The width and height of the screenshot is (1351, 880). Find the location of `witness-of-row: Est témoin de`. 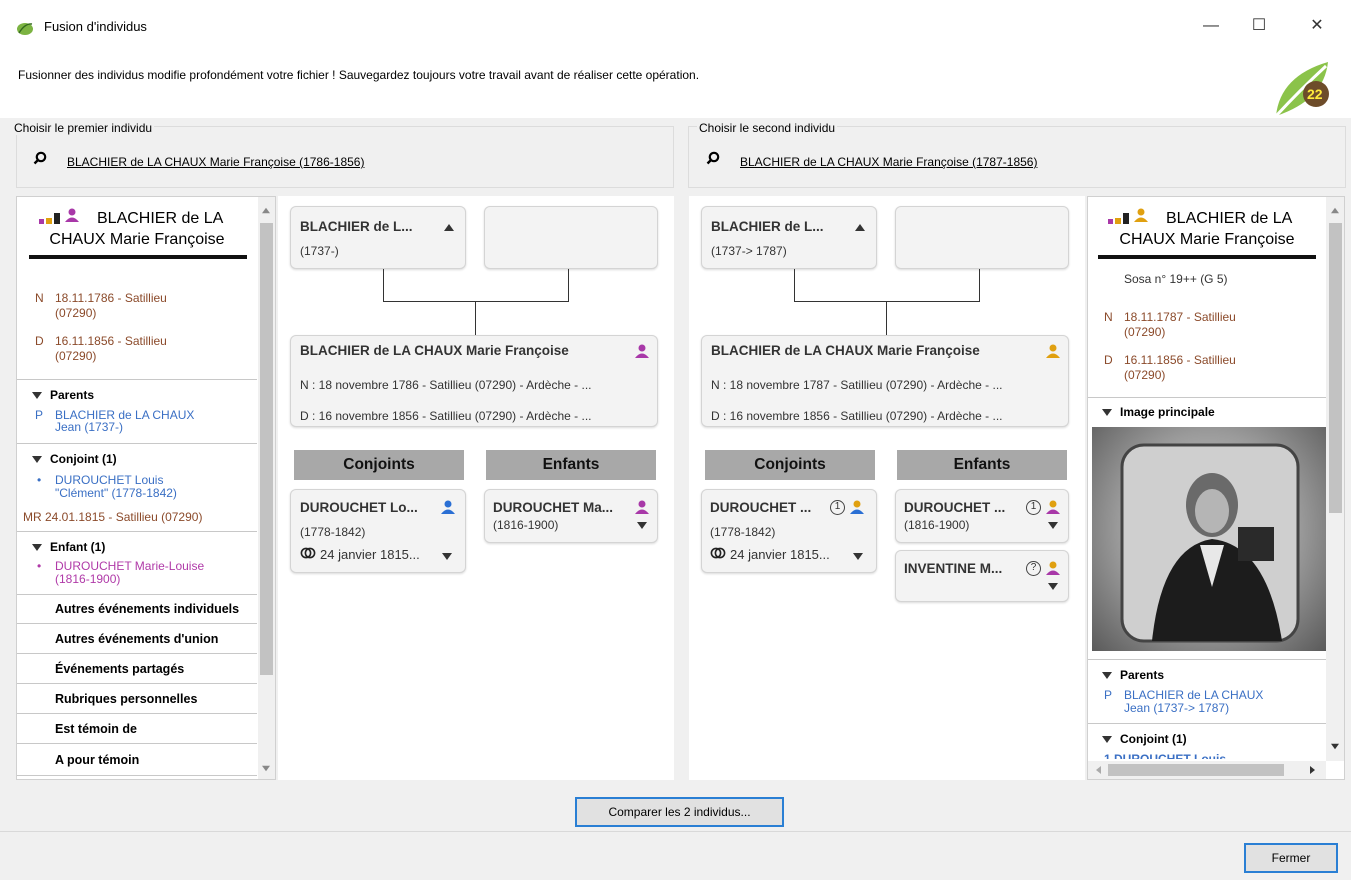

witness-of-row: Est témoin de is located at coordinates (96, 729).